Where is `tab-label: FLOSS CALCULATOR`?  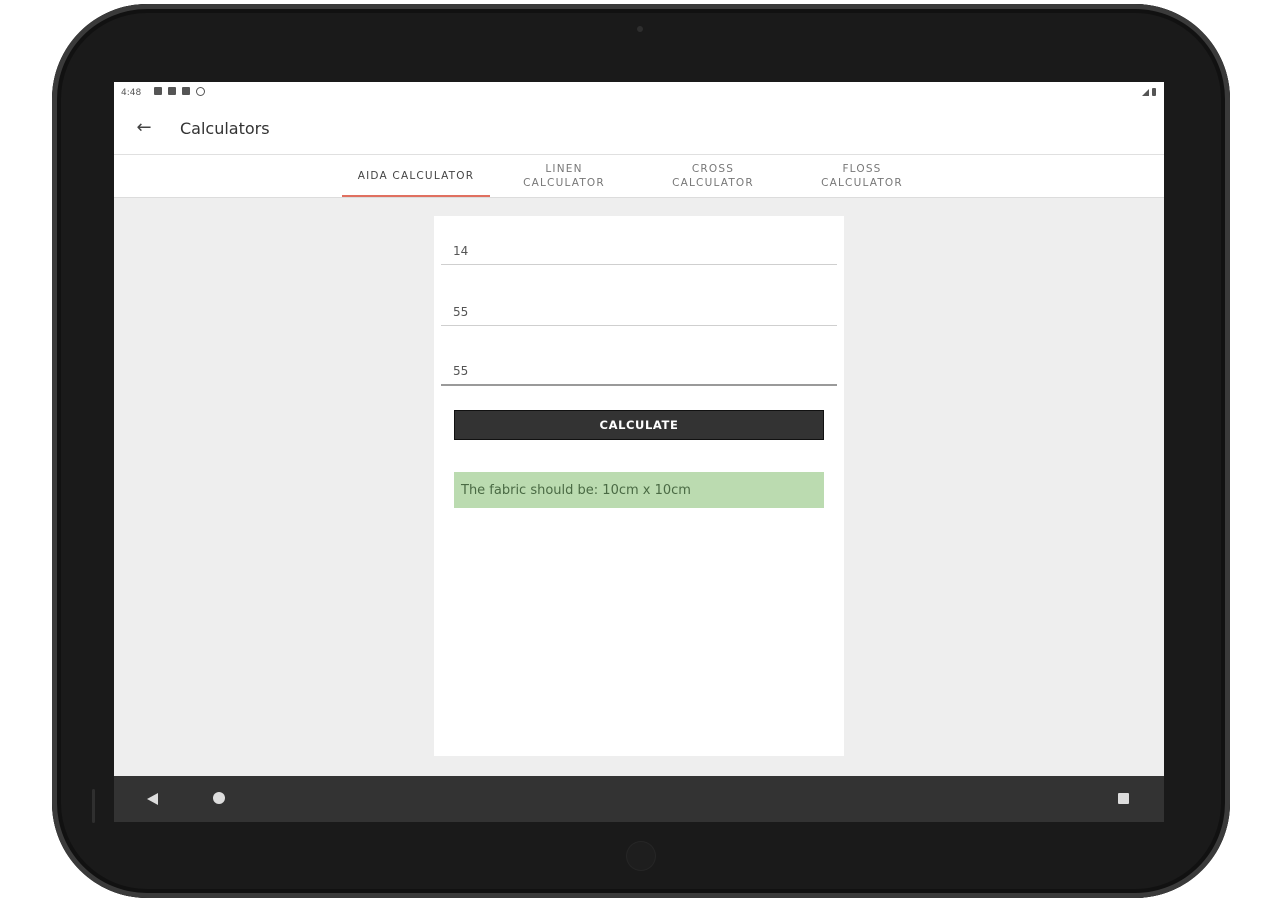 tab-label: FLOSS CALCULATOR is located at coordinates (862, 176).